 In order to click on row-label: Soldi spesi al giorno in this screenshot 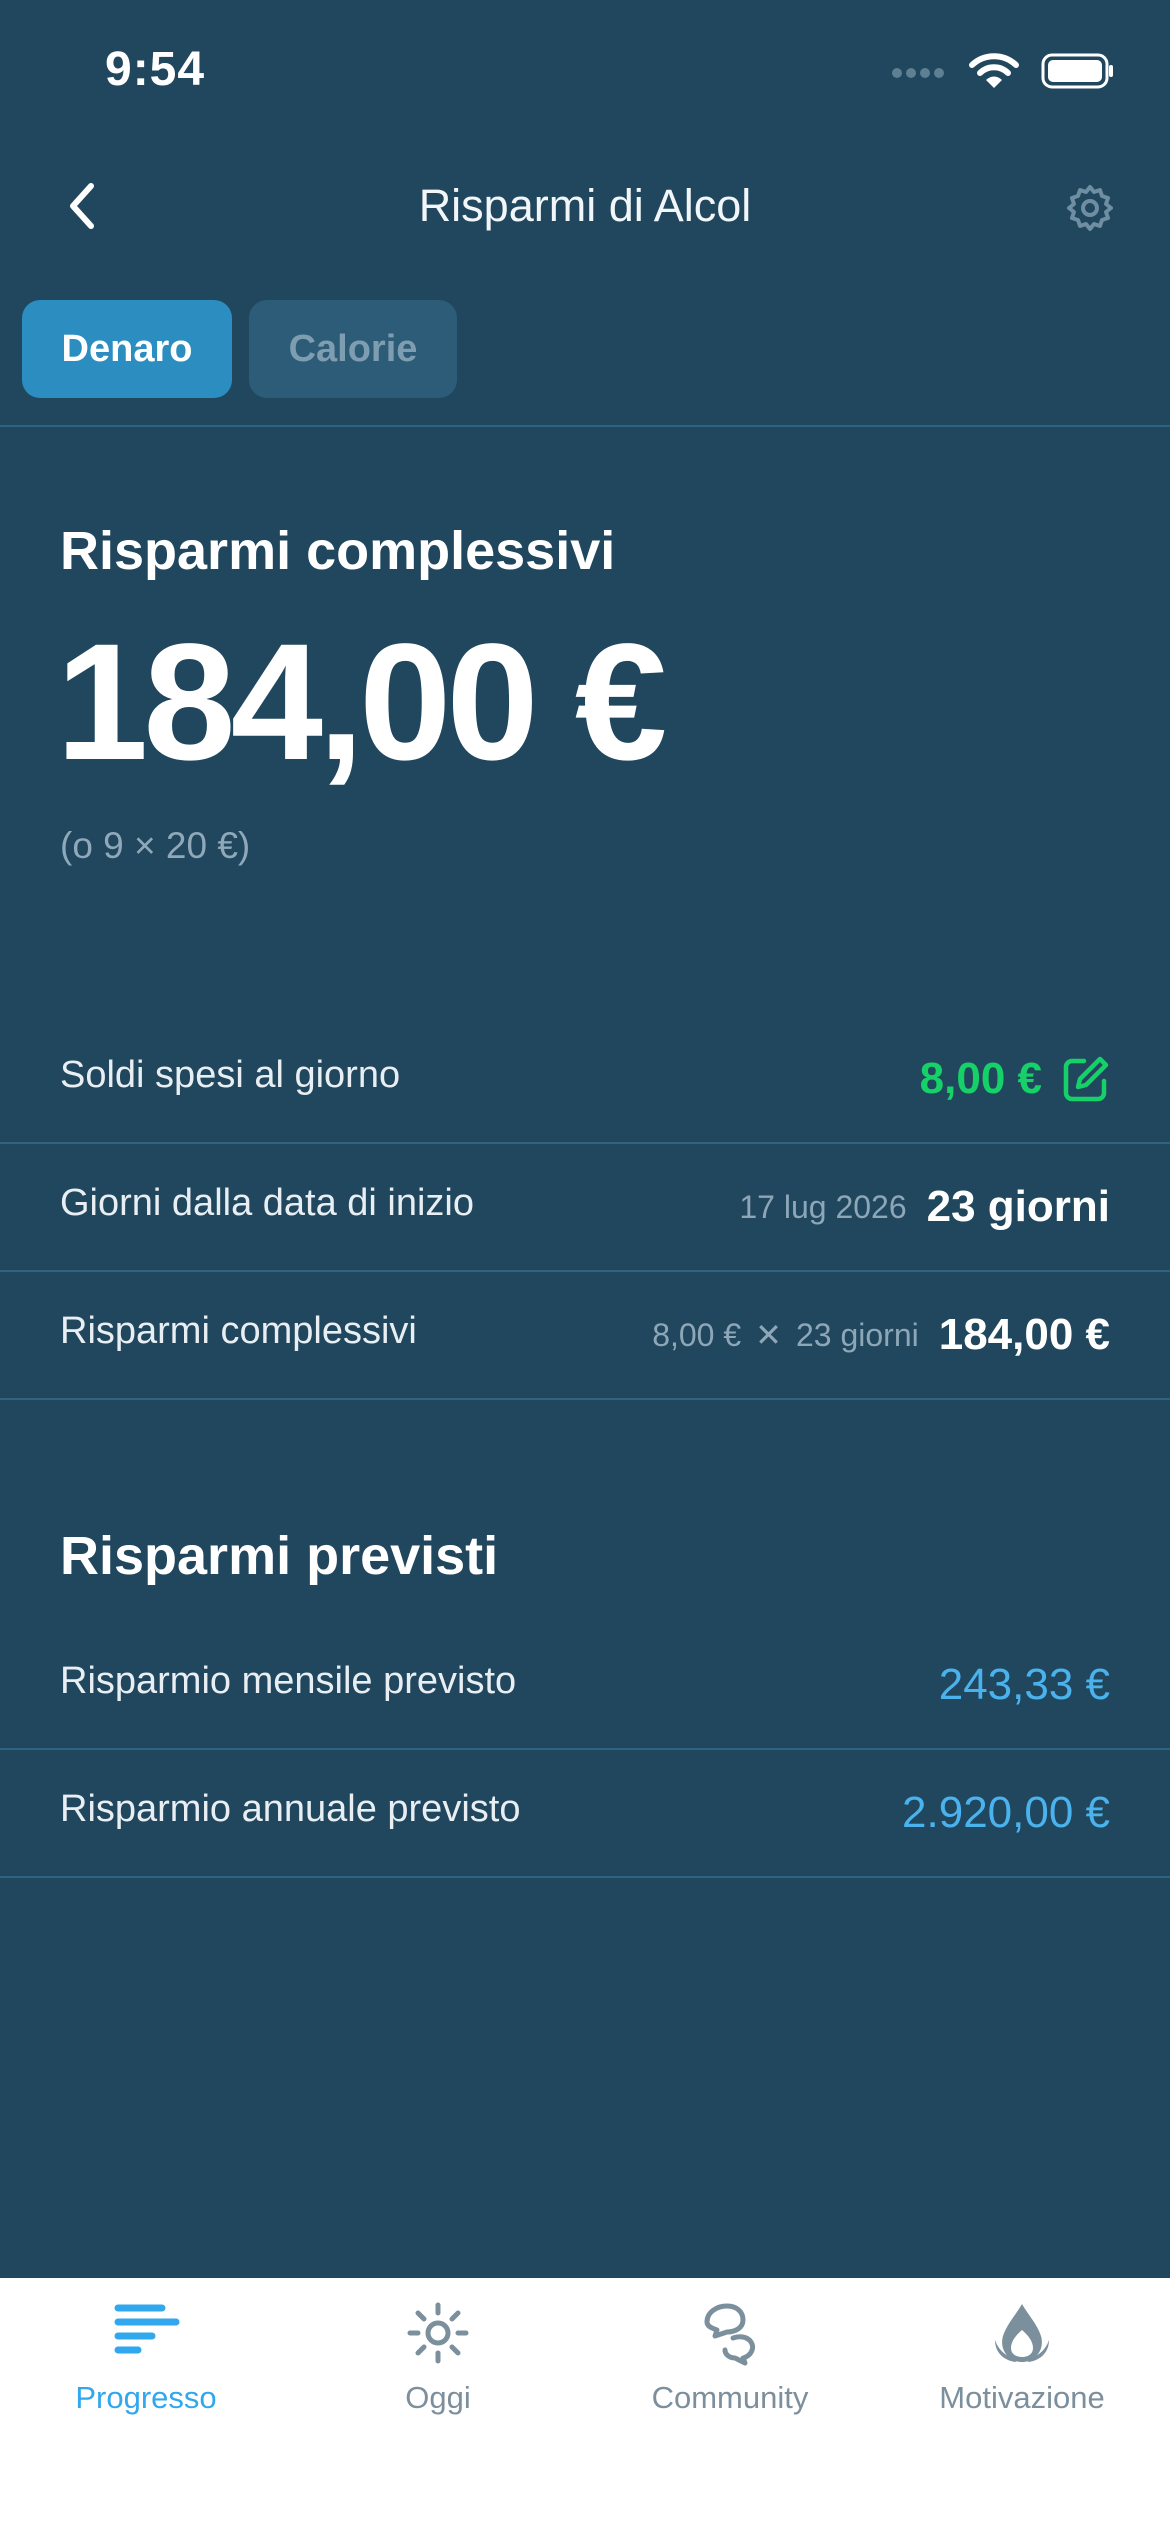, I will do `click(230, 1075)`.